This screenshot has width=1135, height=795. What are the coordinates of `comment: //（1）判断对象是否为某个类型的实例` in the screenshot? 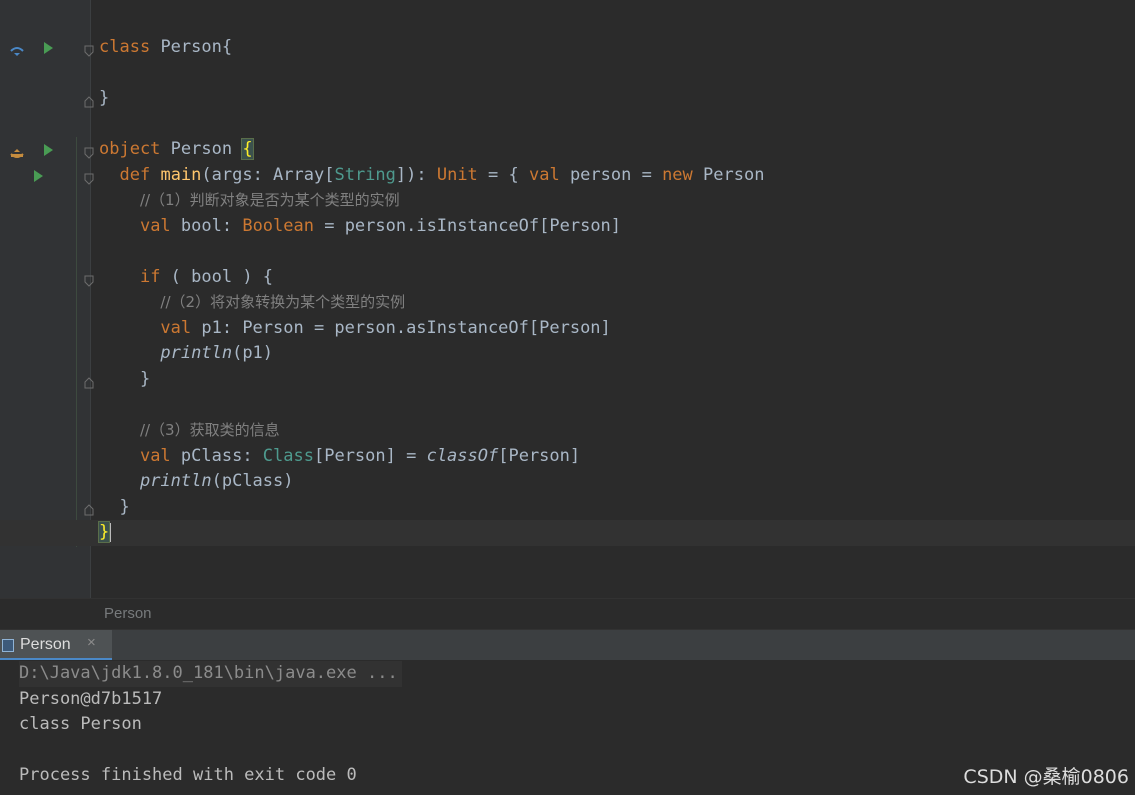 It's located at (269, 200).